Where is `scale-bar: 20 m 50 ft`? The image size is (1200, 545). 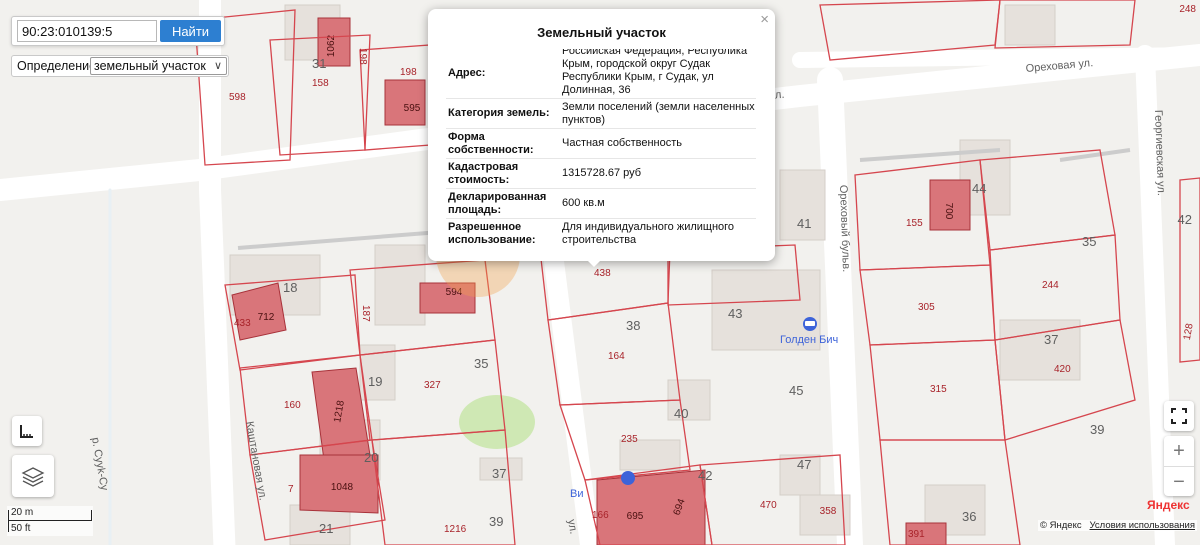 scale-bar: 20 m 50 ft is located at coordinates (50, 521).